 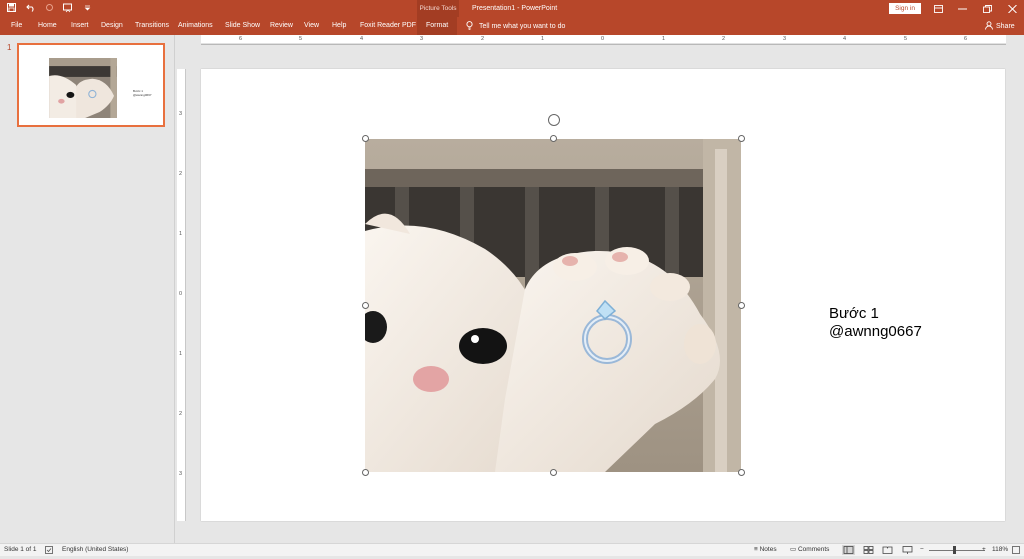 I want to click on rotate-handle-icon, so click(x=554, y=120).